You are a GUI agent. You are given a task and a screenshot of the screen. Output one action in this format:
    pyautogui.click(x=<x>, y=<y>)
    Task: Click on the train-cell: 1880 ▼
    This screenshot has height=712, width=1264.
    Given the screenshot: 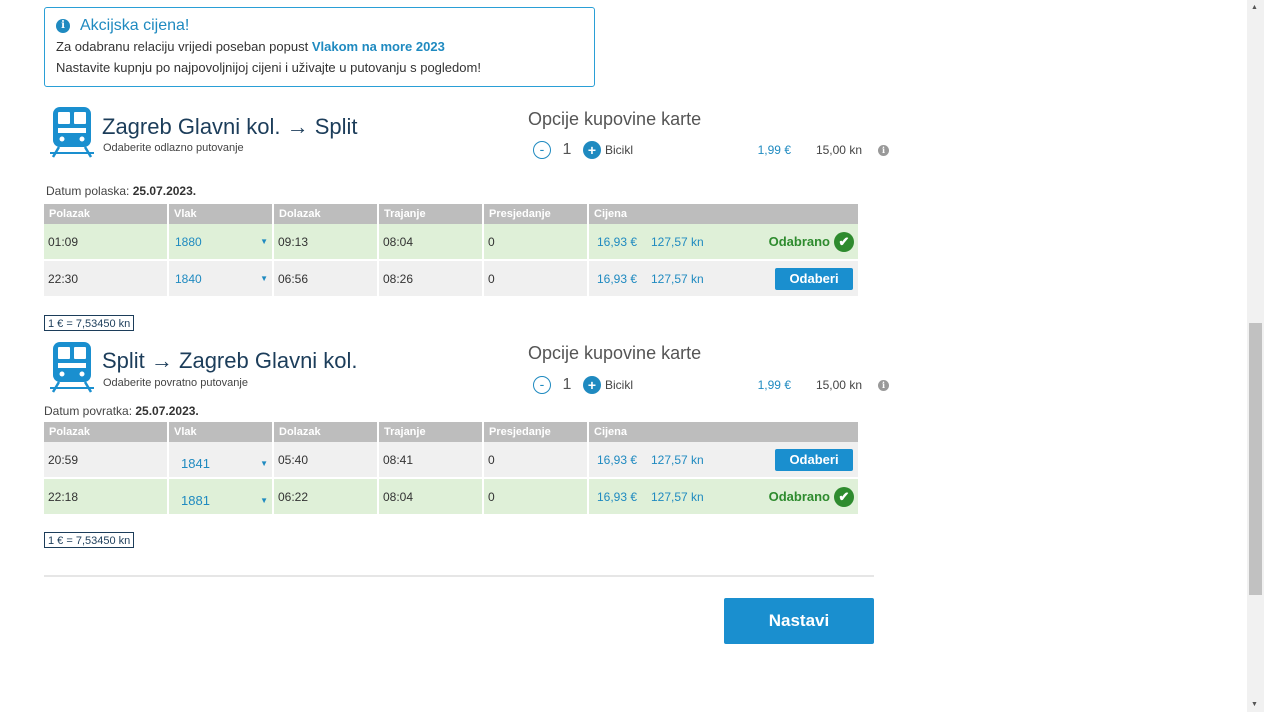 What is the action you would take?
    pyautogui.click(x=221, y=242)
    